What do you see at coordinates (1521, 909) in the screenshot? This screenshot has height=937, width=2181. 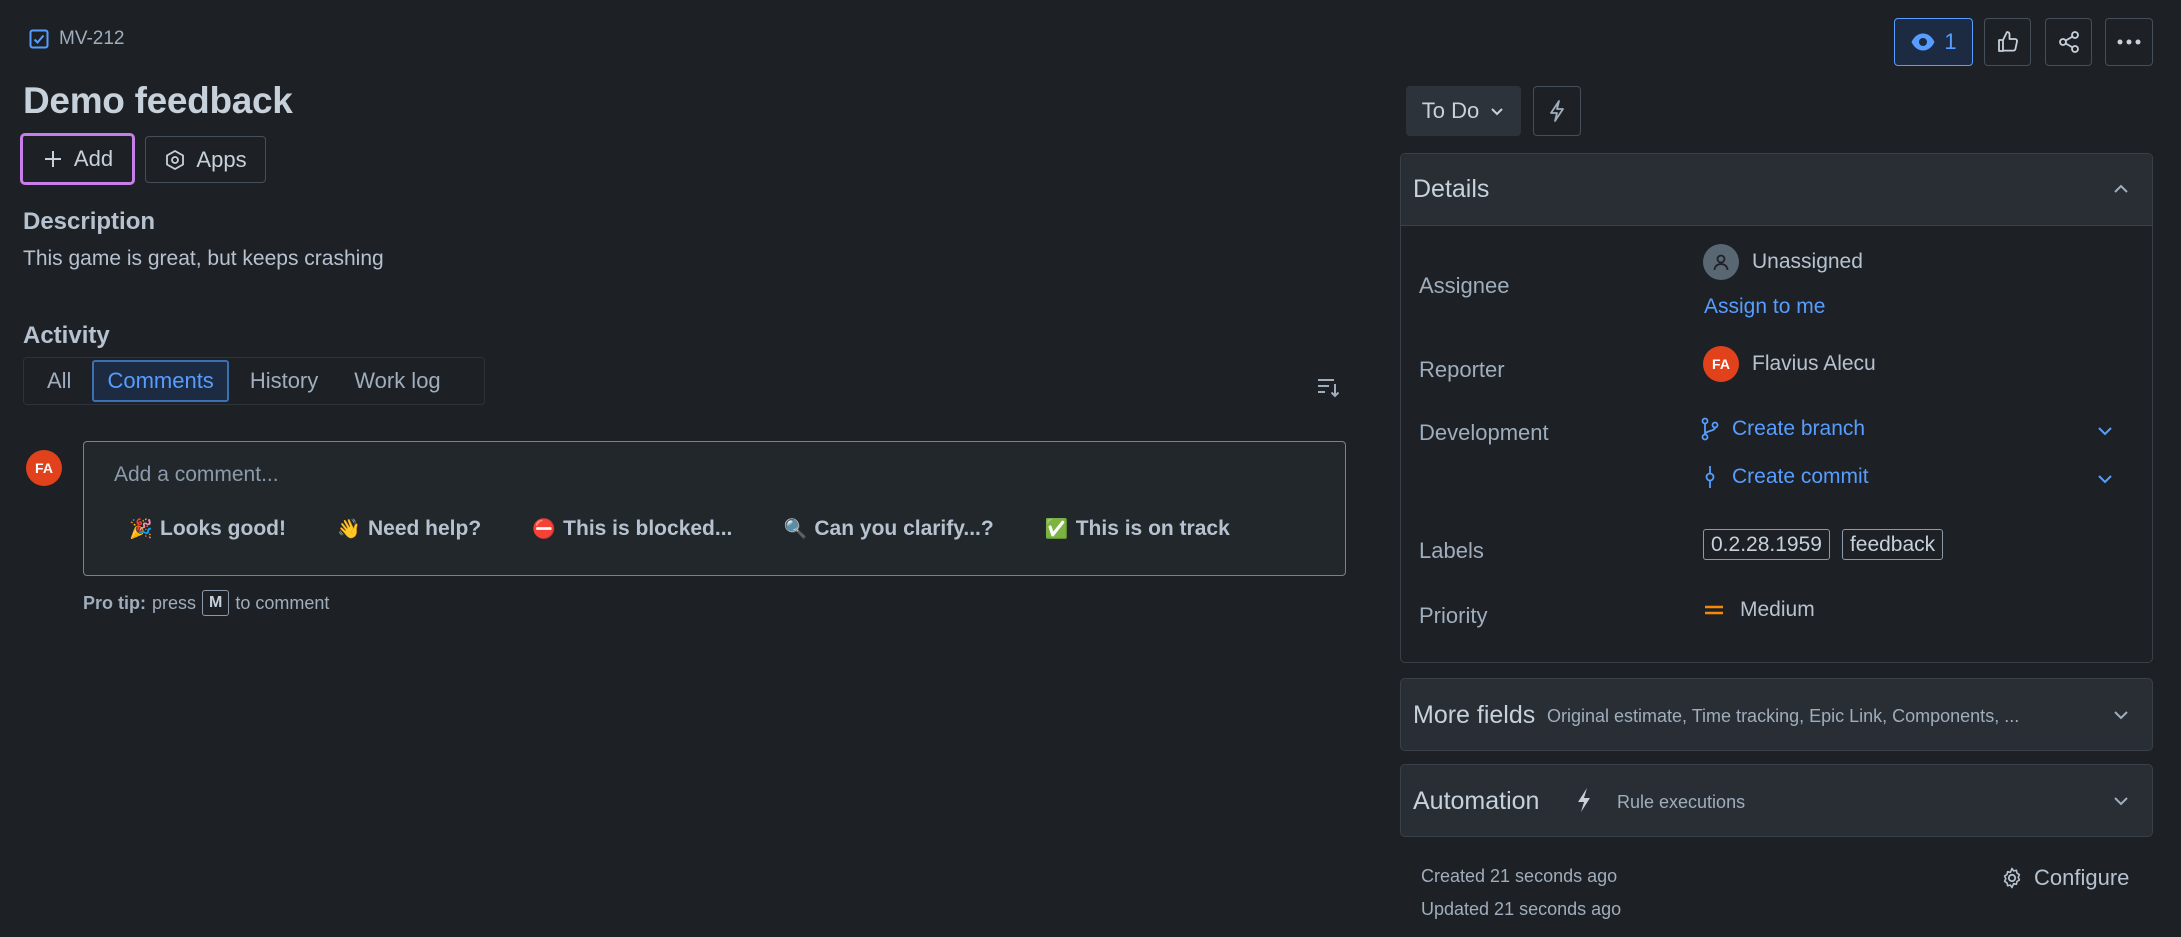 I see `updated-timestamp: Updated 21 seconds ago` at bounding box center [1521, 909].